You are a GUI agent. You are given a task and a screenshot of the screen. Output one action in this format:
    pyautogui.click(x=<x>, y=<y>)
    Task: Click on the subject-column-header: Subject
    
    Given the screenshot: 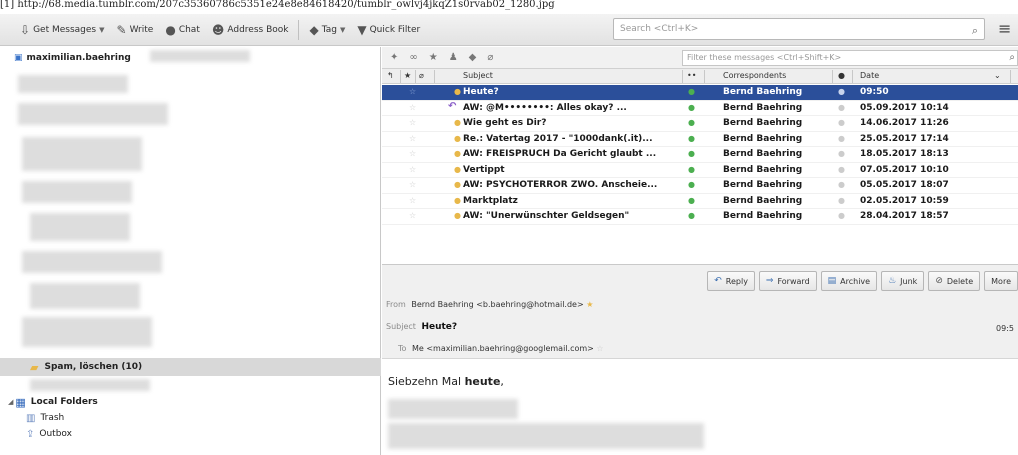 What is the action you would take?
    pyautogui.click(x=478, y=75)
    